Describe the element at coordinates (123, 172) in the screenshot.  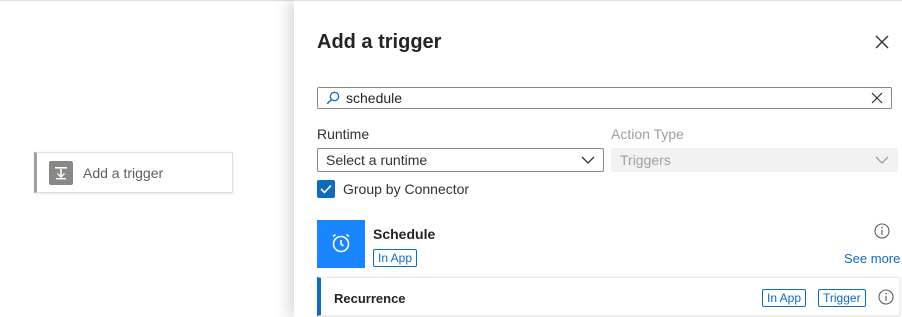
I see `trigger-placeholder-label: Add a trigger` at that location.